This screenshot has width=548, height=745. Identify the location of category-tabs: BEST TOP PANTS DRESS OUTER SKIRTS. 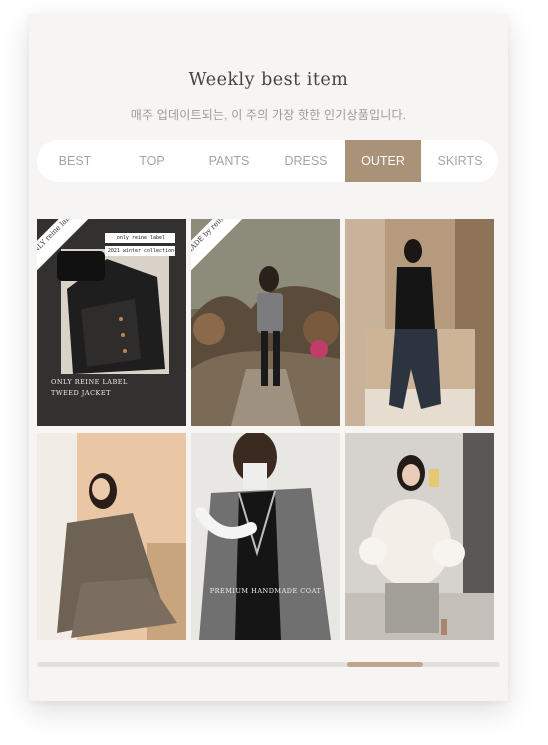
(267, 161).